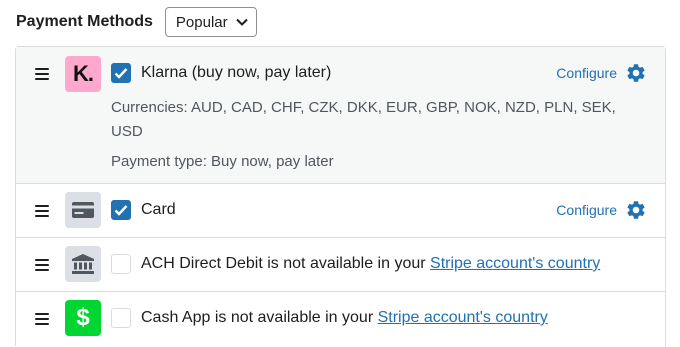 The image size is (680, 347). Describe the element at coordinates (121, 264) in the screenshot. I see `ach-enable-checkbox` at that location.